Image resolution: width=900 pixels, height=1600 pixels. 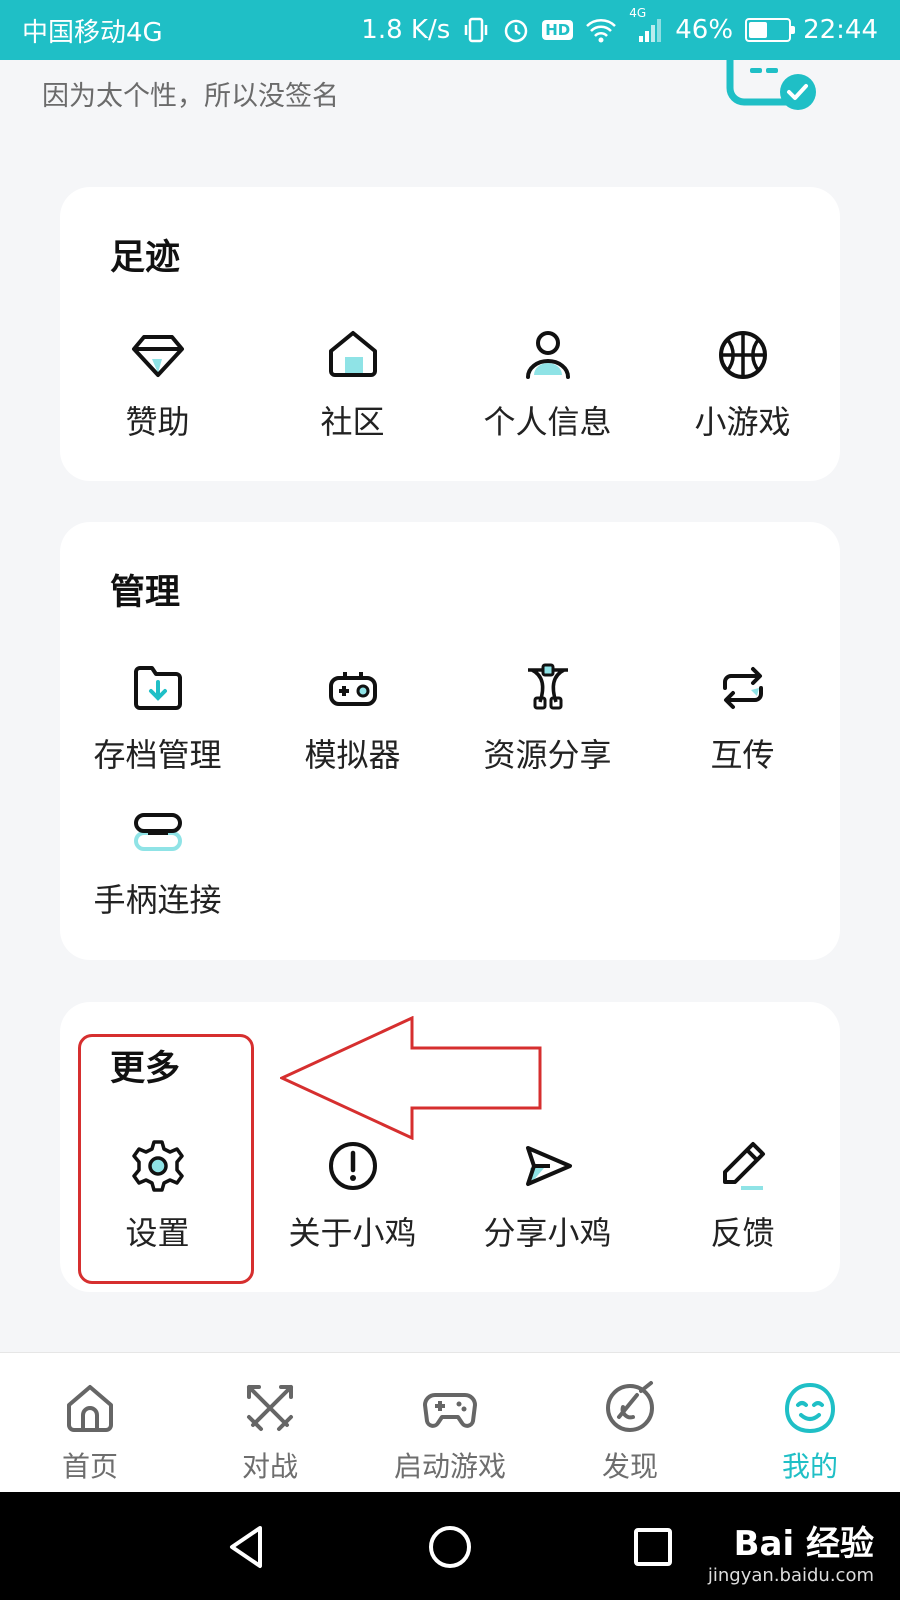 I want to click on profile-signature: 因为太个性，所以没签名, so click(x=190, y=96).